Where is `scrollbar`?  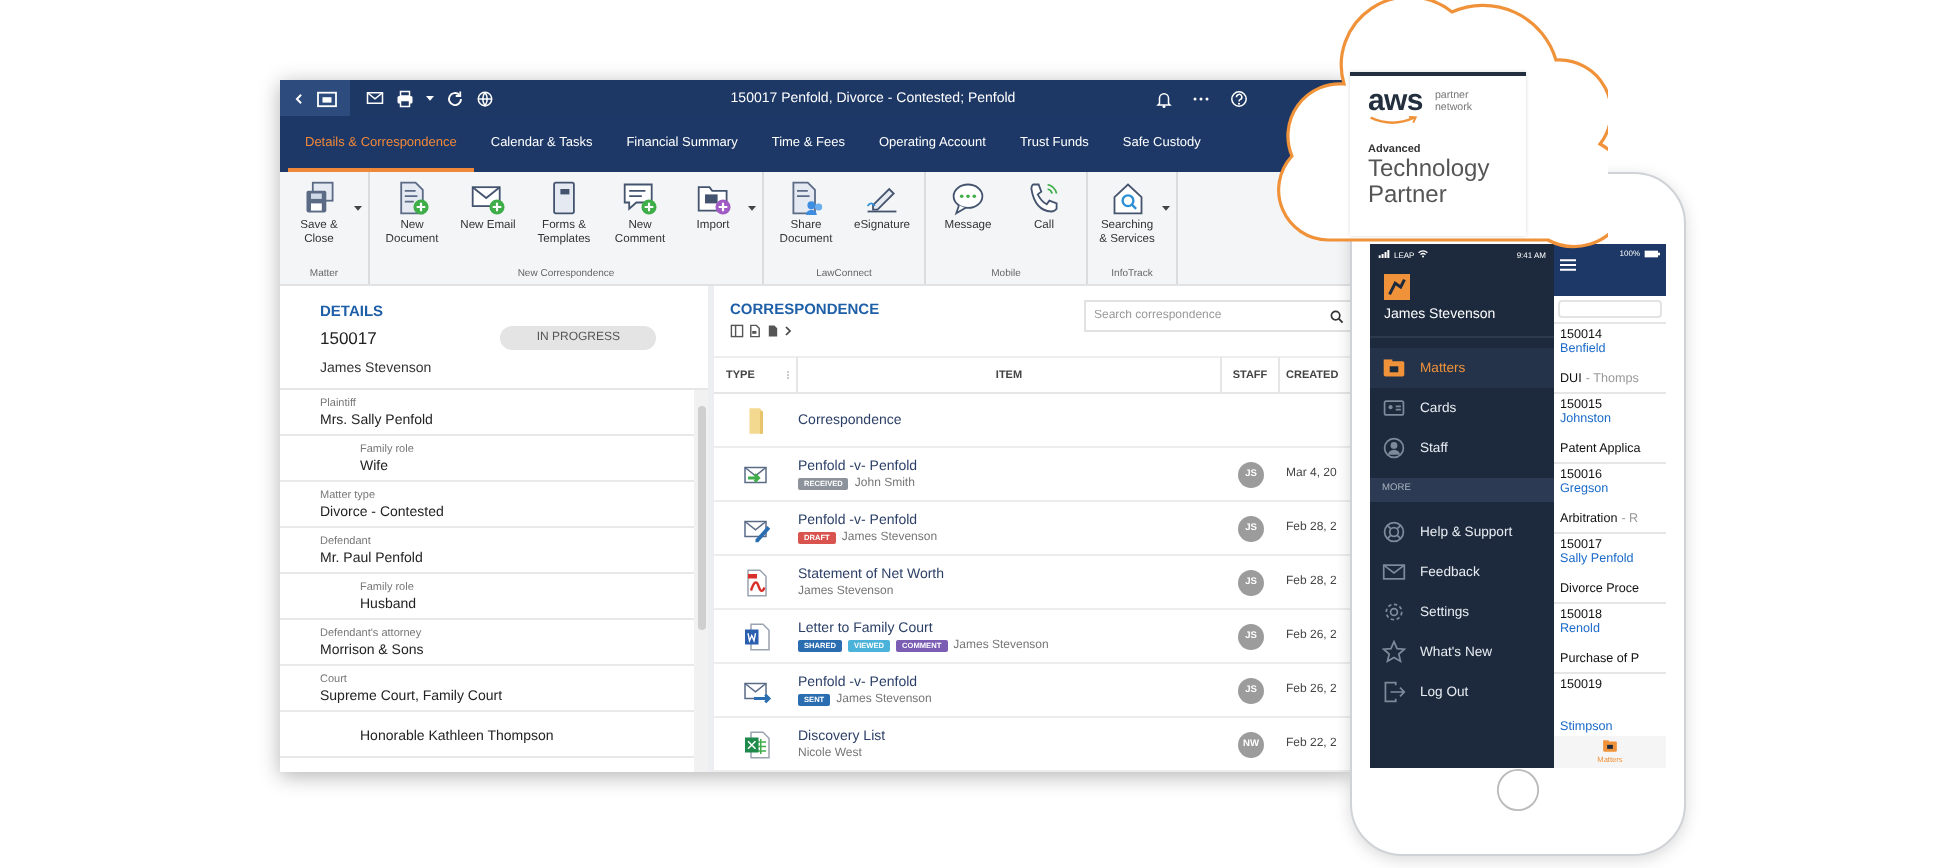
scrollbar is located at coordinates (701, 581).